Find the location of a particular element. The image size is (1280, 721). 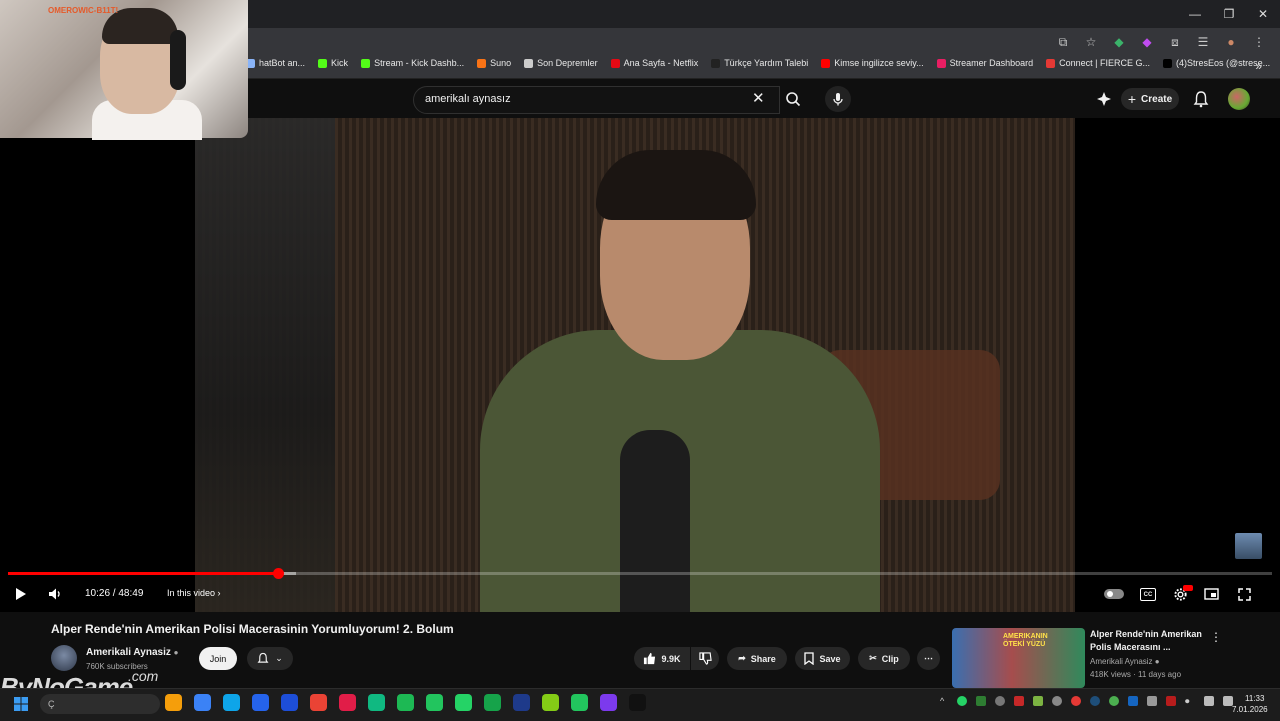

fullscreen-icon is located at coordinates (1244, 594).